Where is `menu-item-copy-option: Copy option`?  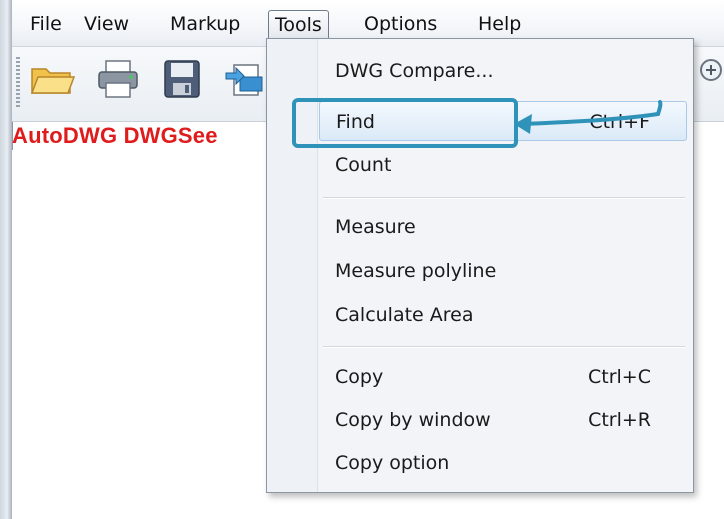
menu-item-copy-option: Copy option is located at coordinates (503, 463).